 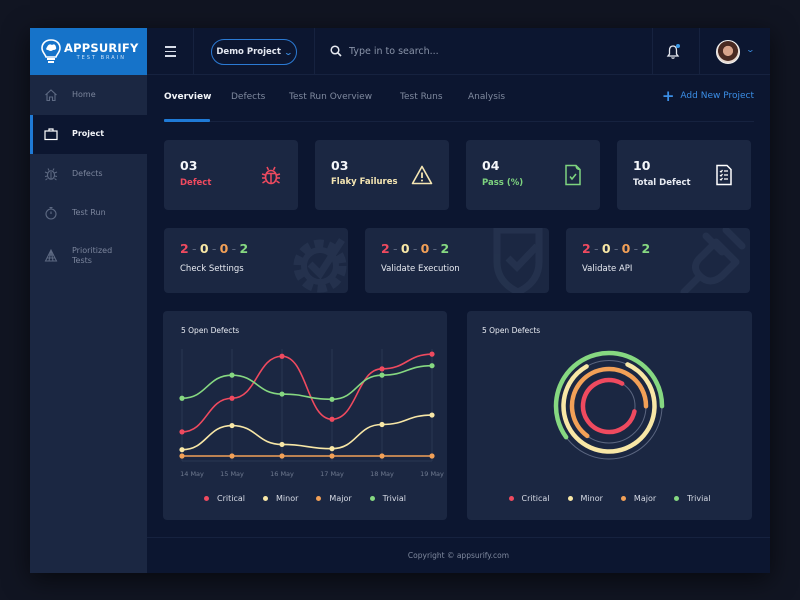 I want to click on radial-chart, so click(x=609, y=406).